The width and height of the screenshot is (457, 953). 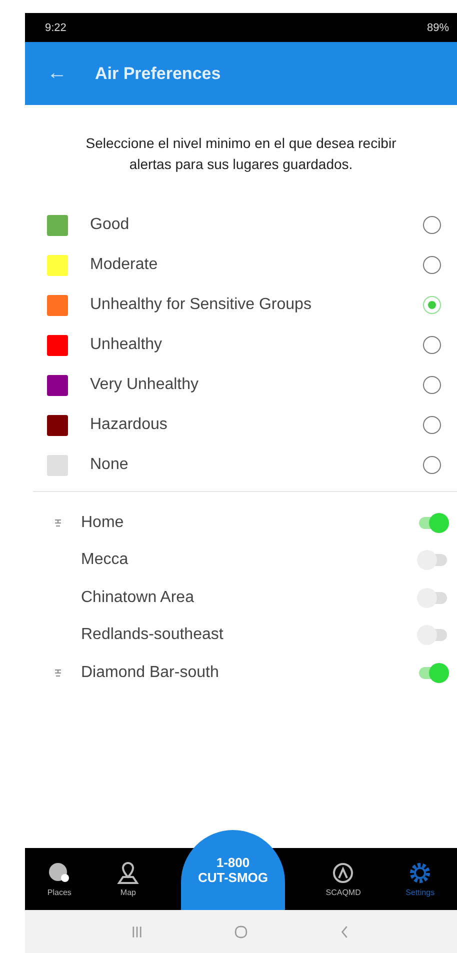 What do you see at coordinates (129, 425) in the screenshot?
I see `level-label: Hazardous` at bounding box center [129, 425].